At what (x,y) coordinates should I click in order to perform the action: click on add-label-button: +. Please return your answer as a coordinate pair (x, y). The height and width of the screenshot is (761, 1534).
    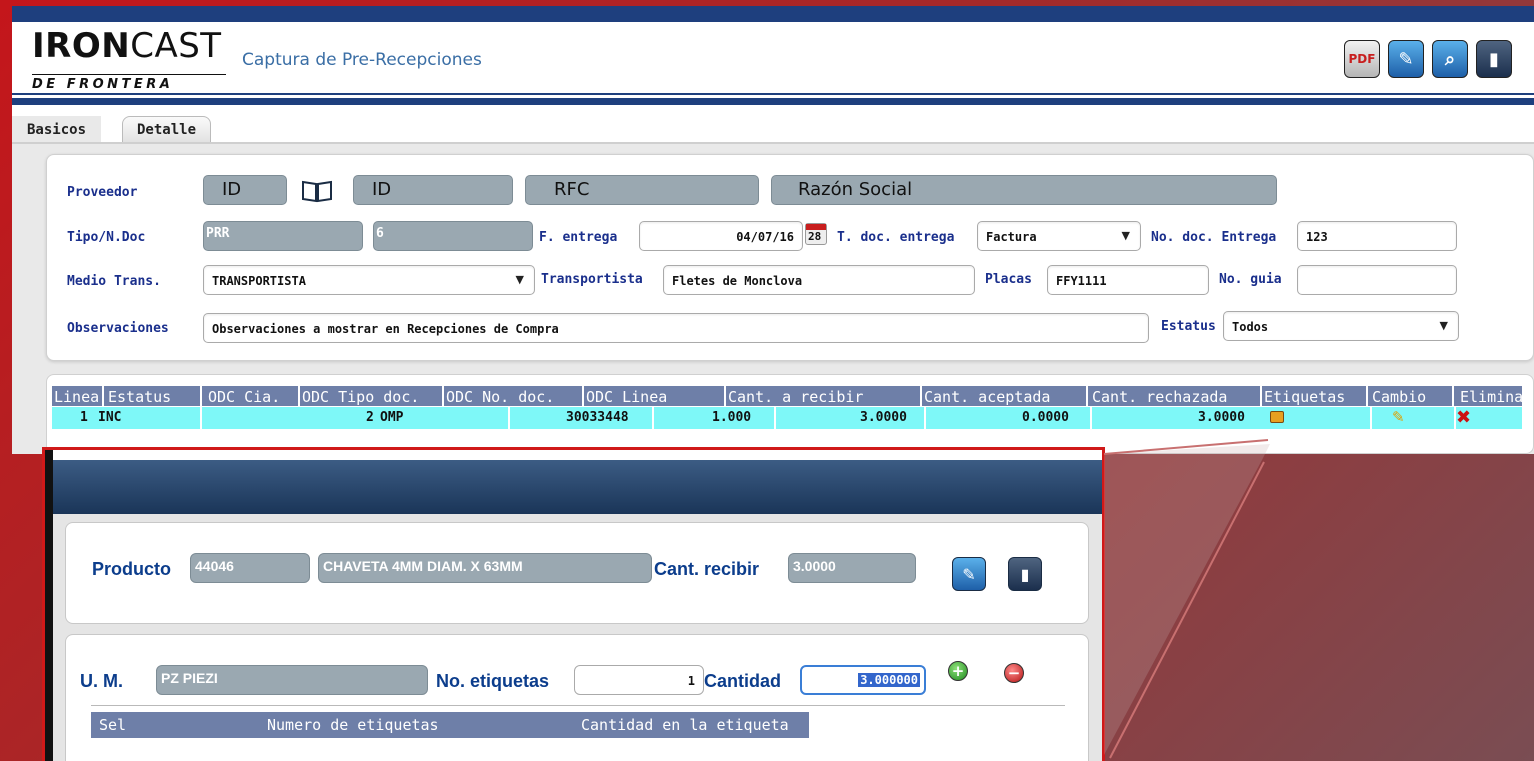
    Looking at the image, I should click on (958, 671).